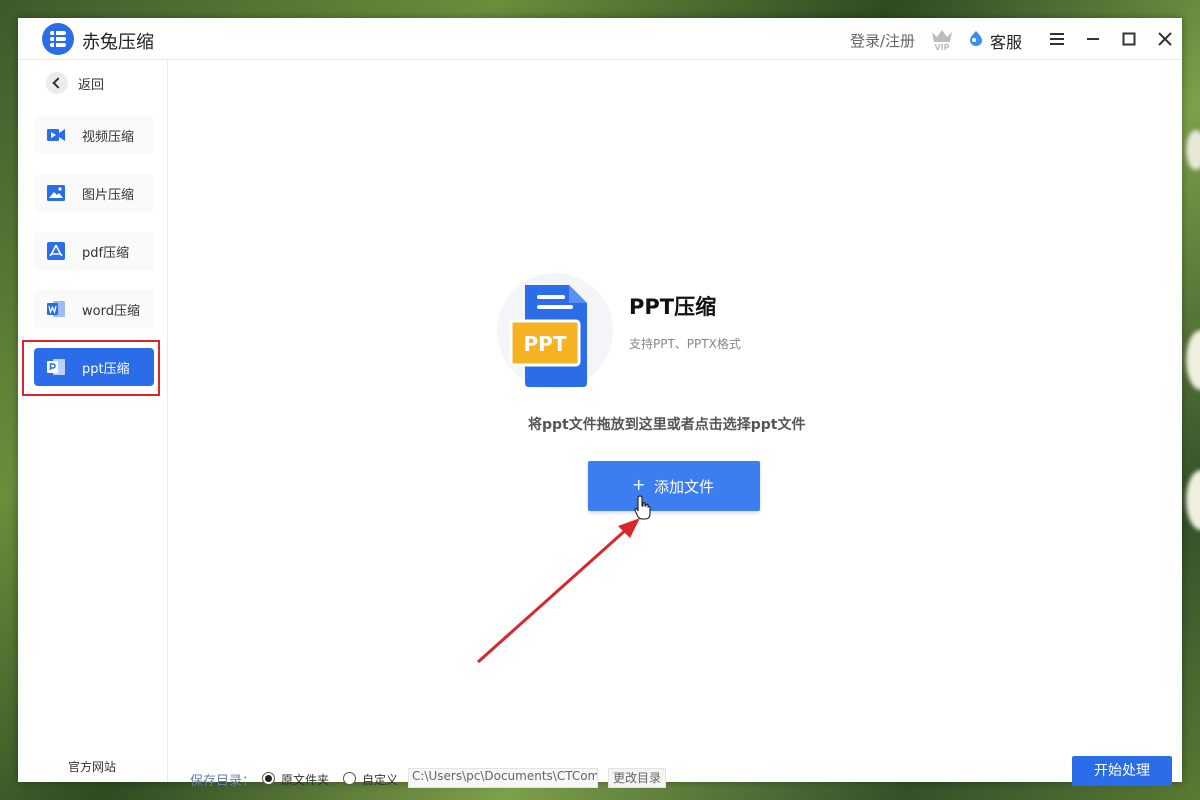  Describe the element at coordinates (673, 307) in the screenshot. I see `feature-title: PPT压缩` at that location.